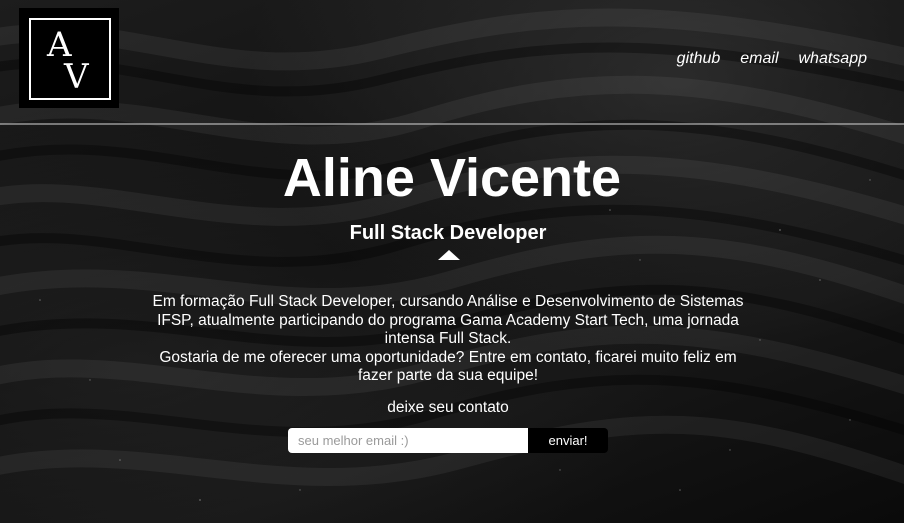 This screenshot has height=523, width=904. What do you see at coordinates (699, 59) in the screenshot?
I see `nav-link-github: github` at bounding box center [699, 59].